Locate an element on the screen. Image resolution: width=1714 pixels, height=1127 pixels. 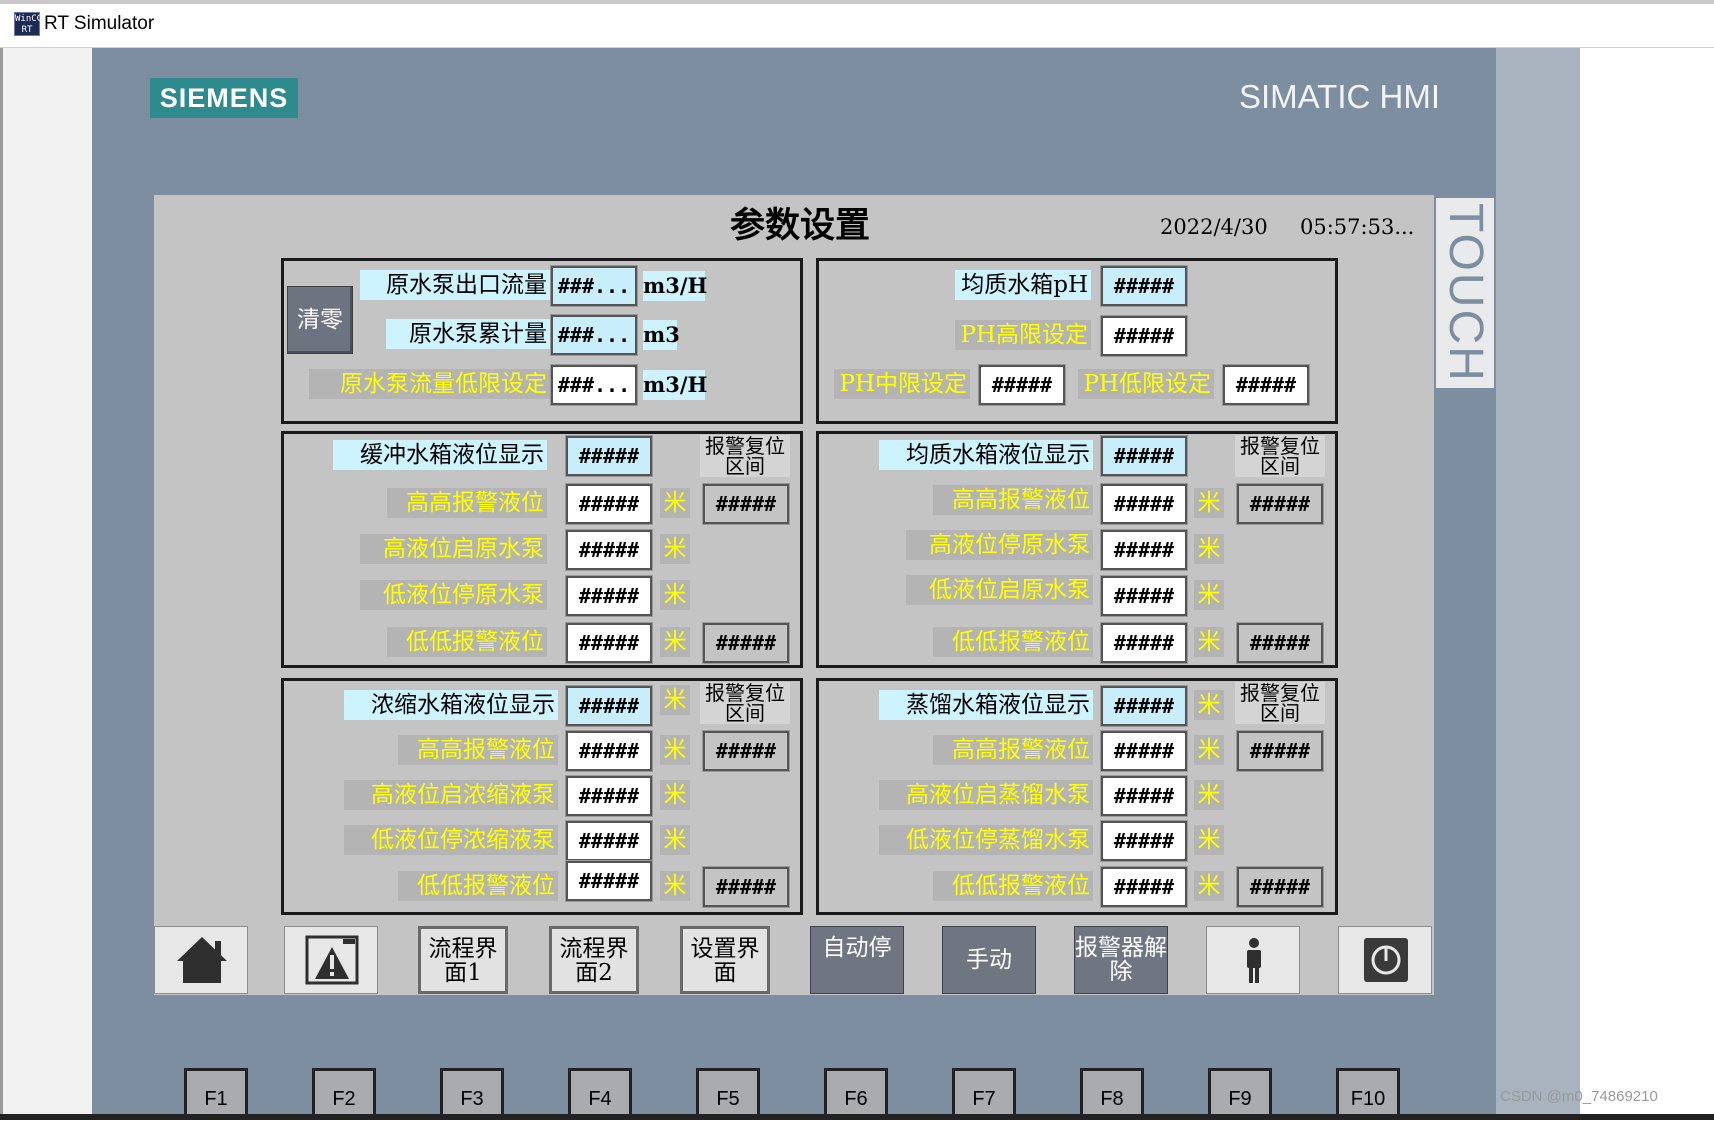
distilled-ll-alarm-label: 低低报警液位 is located at coordinates (1013, 886).